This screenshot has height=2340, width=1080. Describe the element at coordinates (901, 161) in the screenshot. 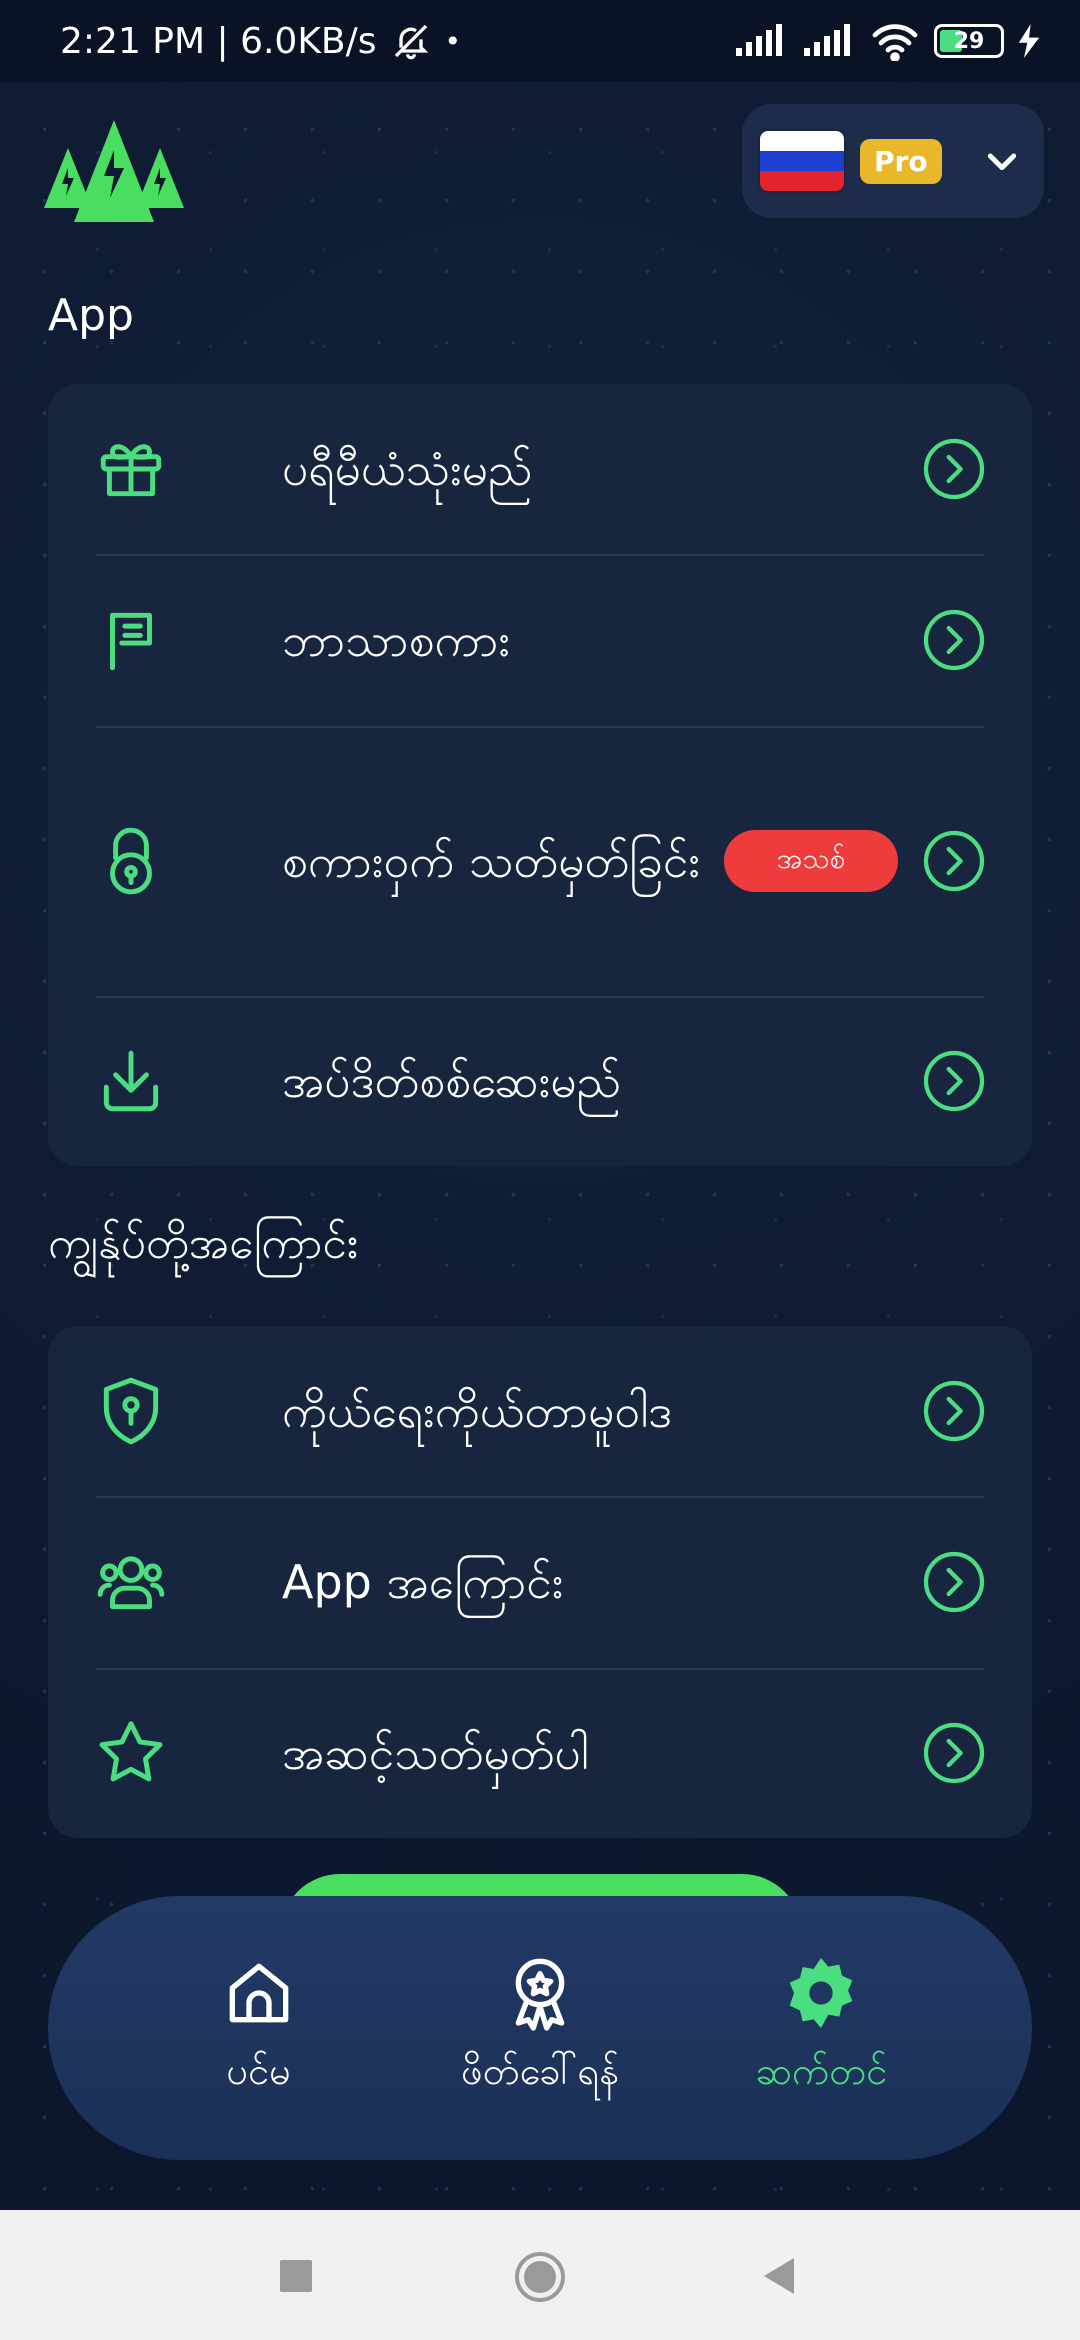

I see `pro-badge: Pro` at that location.